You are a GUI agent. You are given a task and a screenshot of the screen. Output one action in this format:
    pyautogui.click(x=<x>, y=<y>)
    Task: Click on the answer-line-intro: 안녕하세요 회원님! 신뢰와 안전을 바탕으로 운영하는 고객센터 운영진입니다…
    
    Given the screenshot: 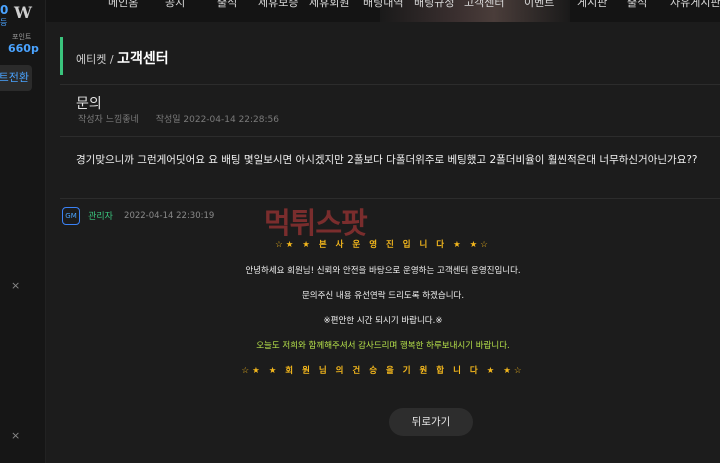 What is the action you would take?
    pyautogui.click(x=383, y=271)
    